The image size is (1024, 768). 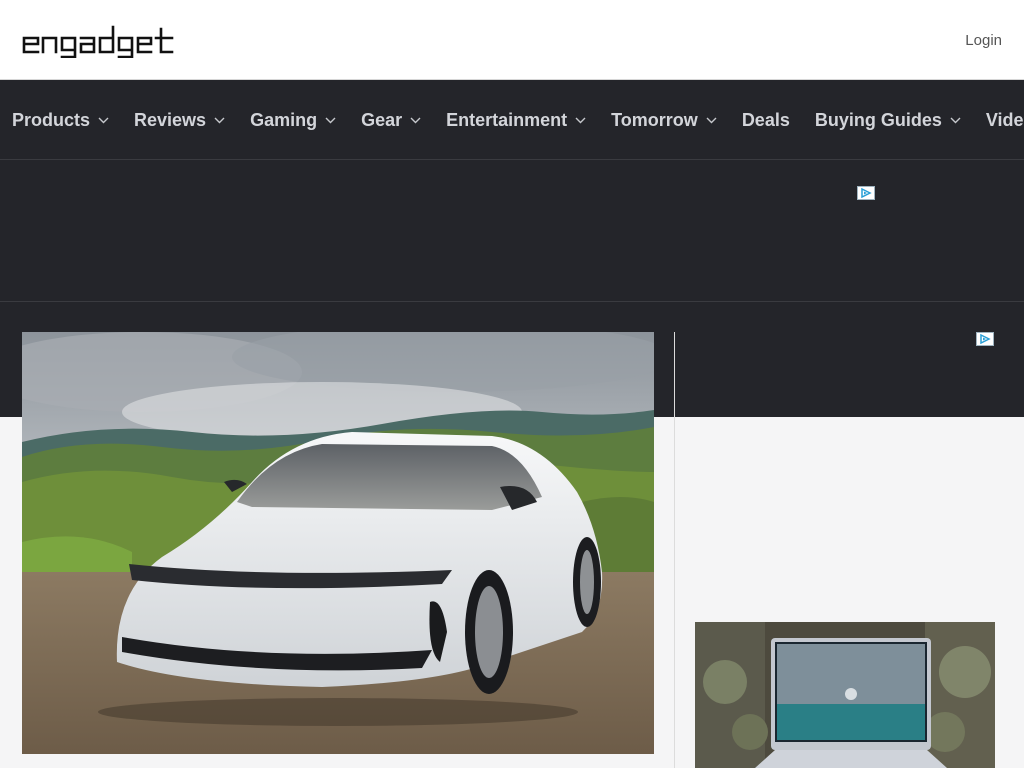 I want to click on nav-item-label: Gaming, so click(x=284, y=119).